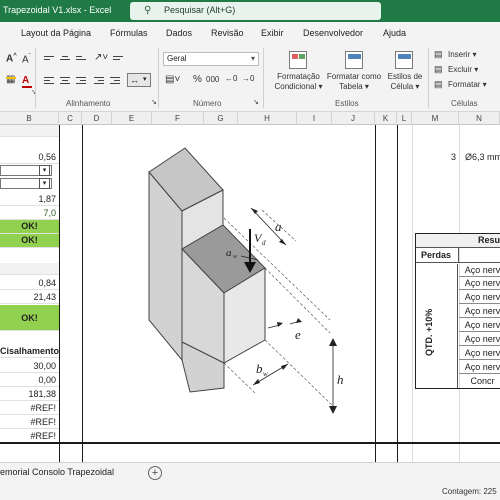 The height and width of the screenshot is (500, 500). What do you see at coordinates (462, 54) in the screenshot?
I see `insert-cells-button: Inserir ▾` at bounding box center [462, 54].